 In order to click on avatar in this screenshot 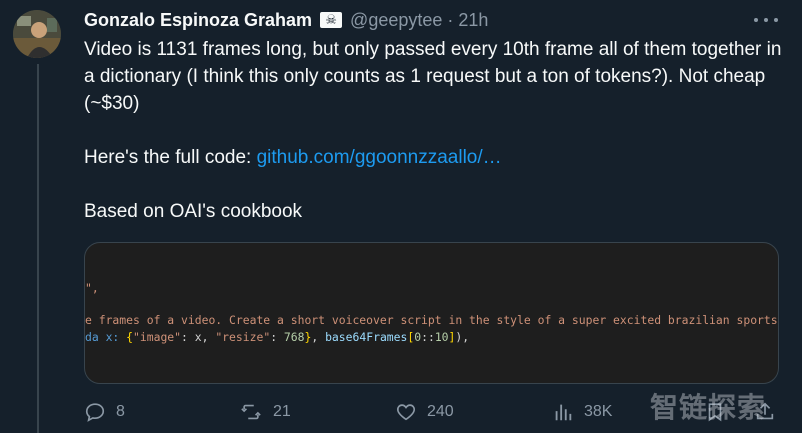, I will do `click(37, 34)`.